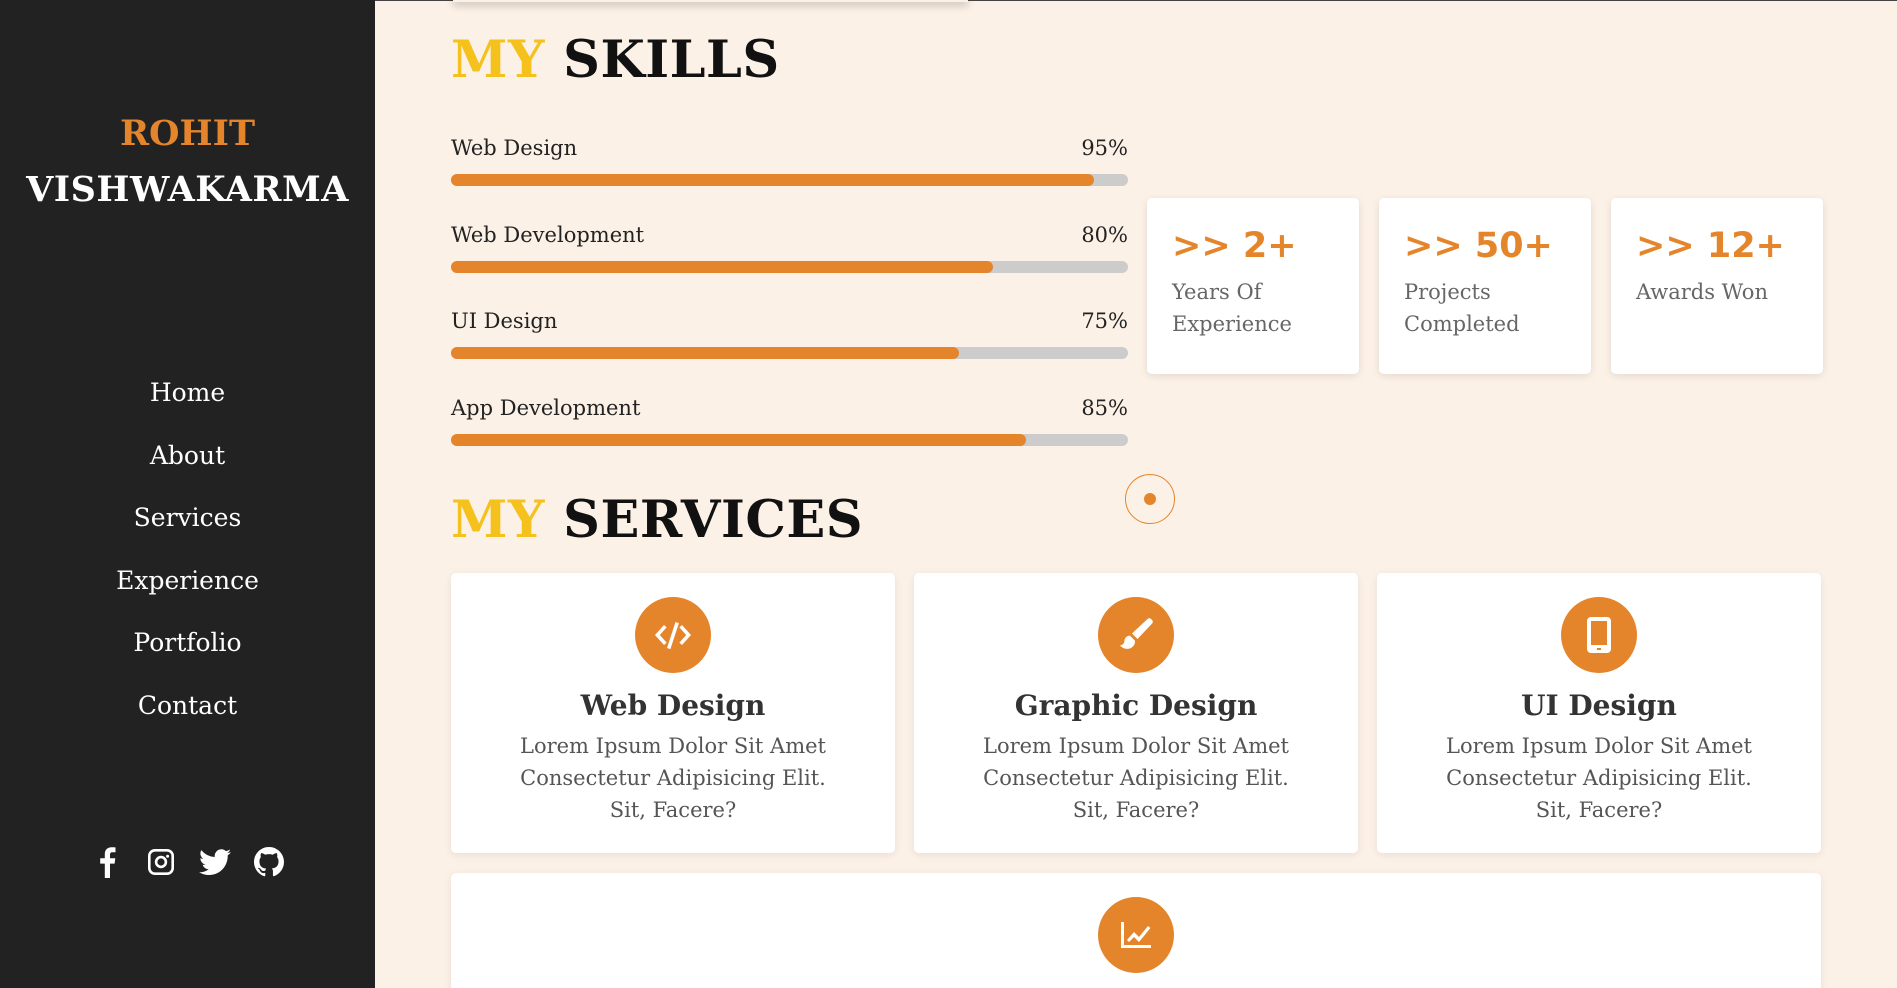 The height and width of the screenshot is (988, 1897). What do you see at coordinates (1478, 246) in the screenshot?
I see `stat-value: >> 50+` at bounding box center [1478, 246].